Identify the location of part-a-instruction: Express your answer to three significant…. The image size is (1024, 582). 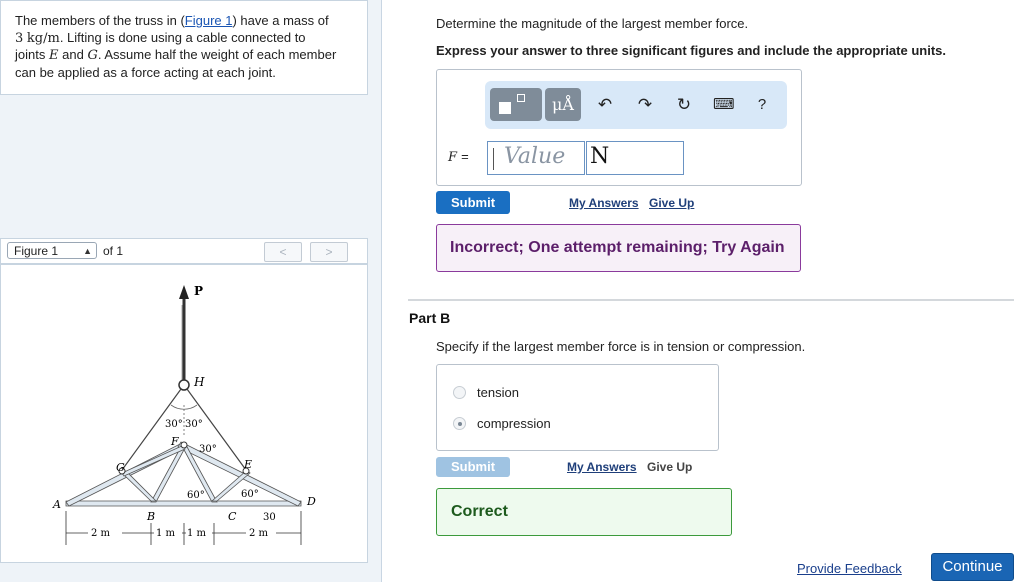
(691, 50).